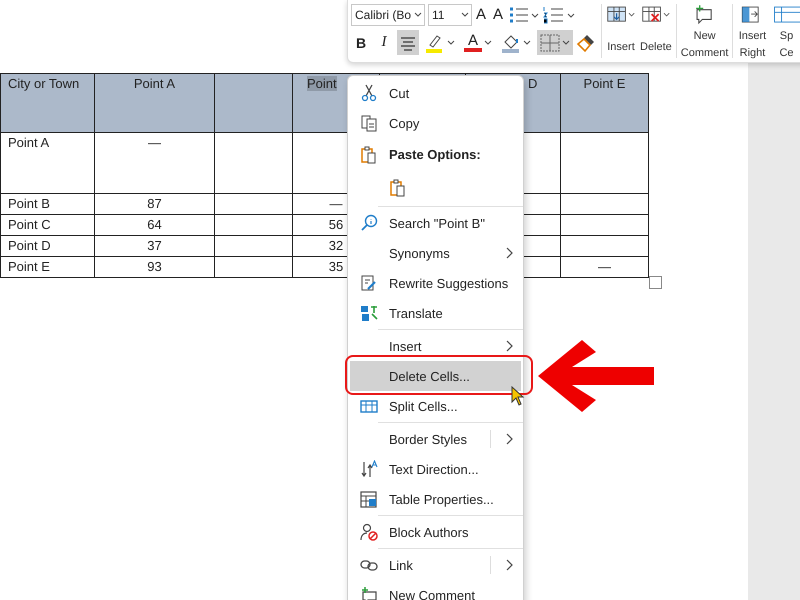 Image resolution: width=800 pixels, height=600 pixels. What do you see at coordinates (47, 163) in the screenshot?
I see `table-cell: Point A` at bounding box center [47, 163].